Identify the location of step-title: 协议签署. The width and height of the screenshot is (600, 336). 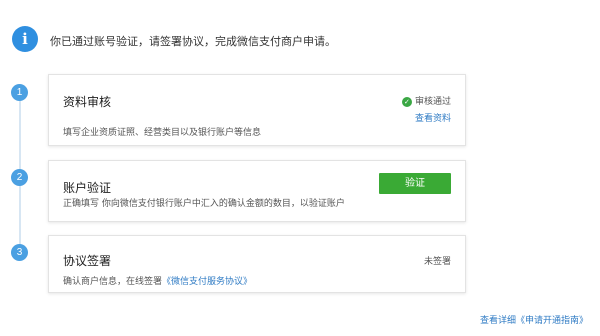
(87, 261).